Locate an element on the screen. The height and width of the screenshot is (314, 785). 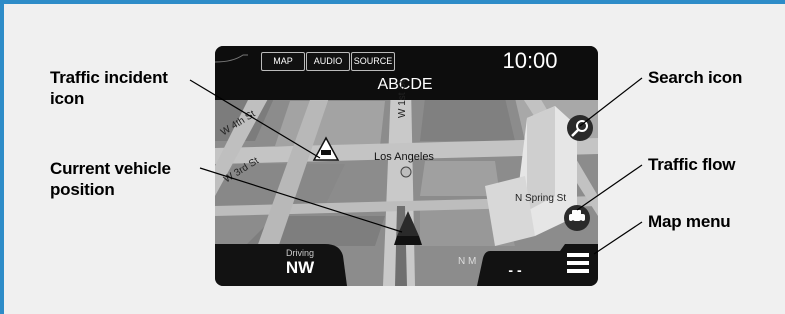
top-accent-rule is located at coordinates (392, 2).